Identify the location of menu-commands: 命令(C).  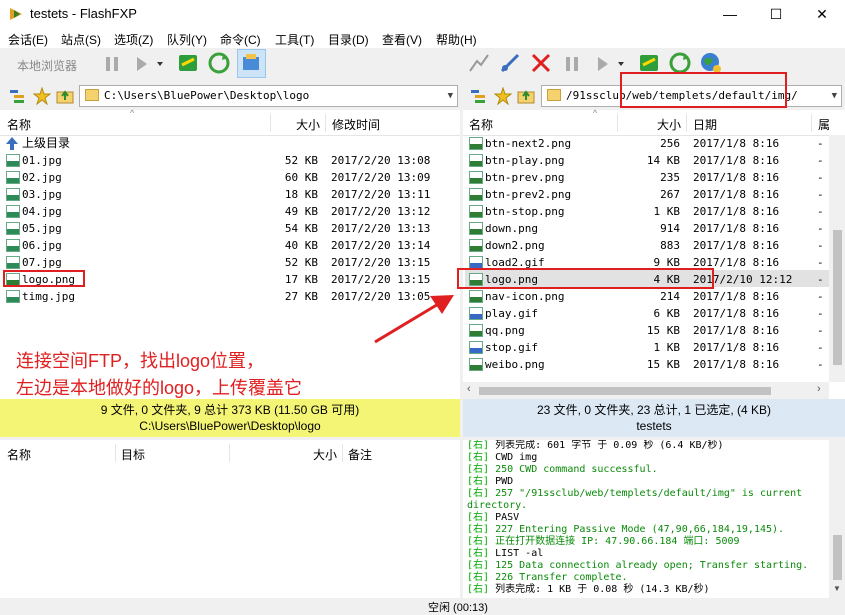
(240, 39).